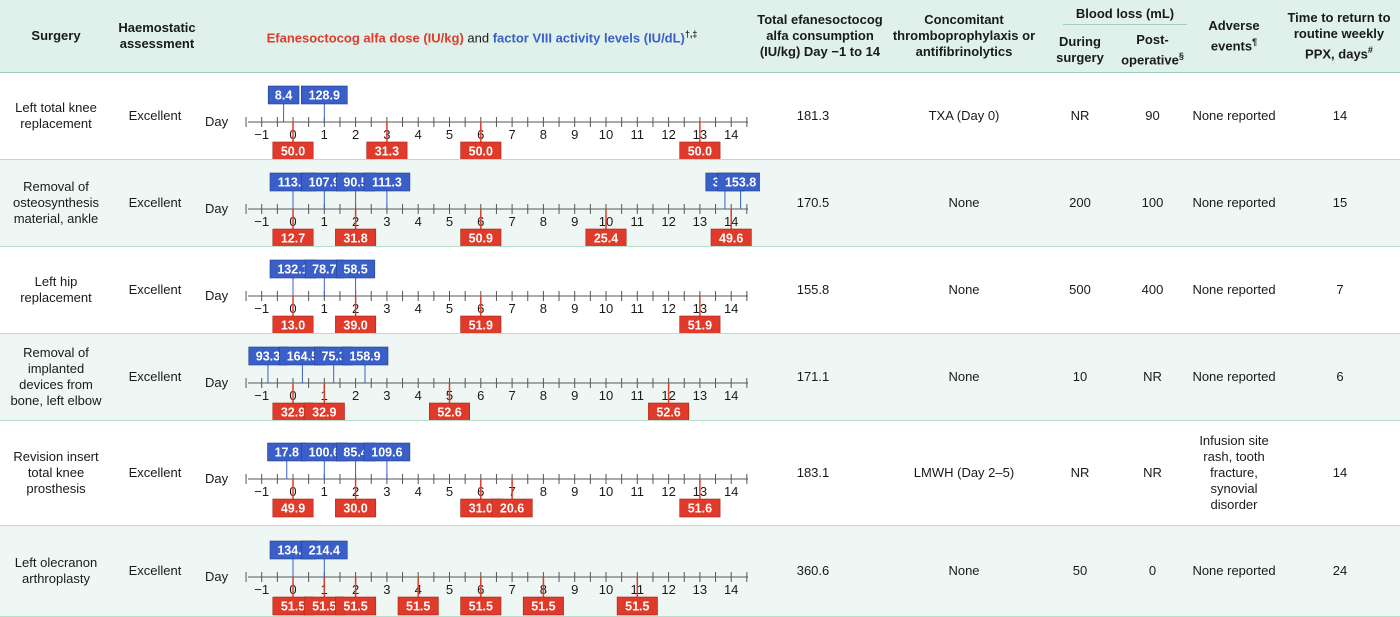 The image size is (1400, 617). Describe the element at coordinates (1152, 376) in the screenshot. I see `blood-loss-post-cell: NR` at that location.